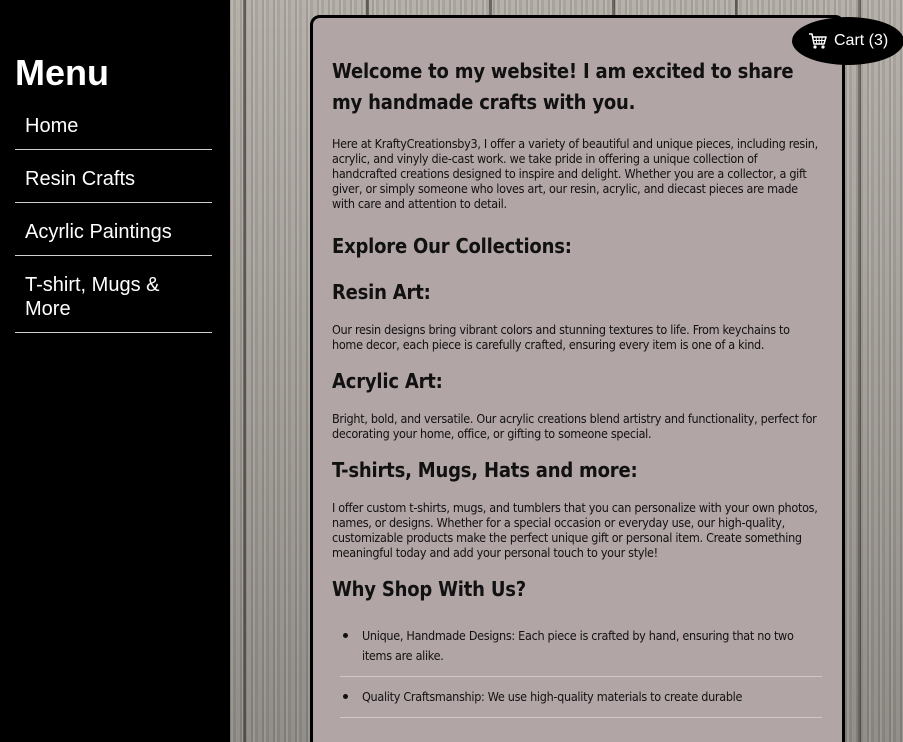 This screenshot has width=903, height=742. What do you see at coordinates (113, 185) in the screenshot?
I see `menu-item-resin-crafts: Resin Crafts` at bounding box center [113, 185].